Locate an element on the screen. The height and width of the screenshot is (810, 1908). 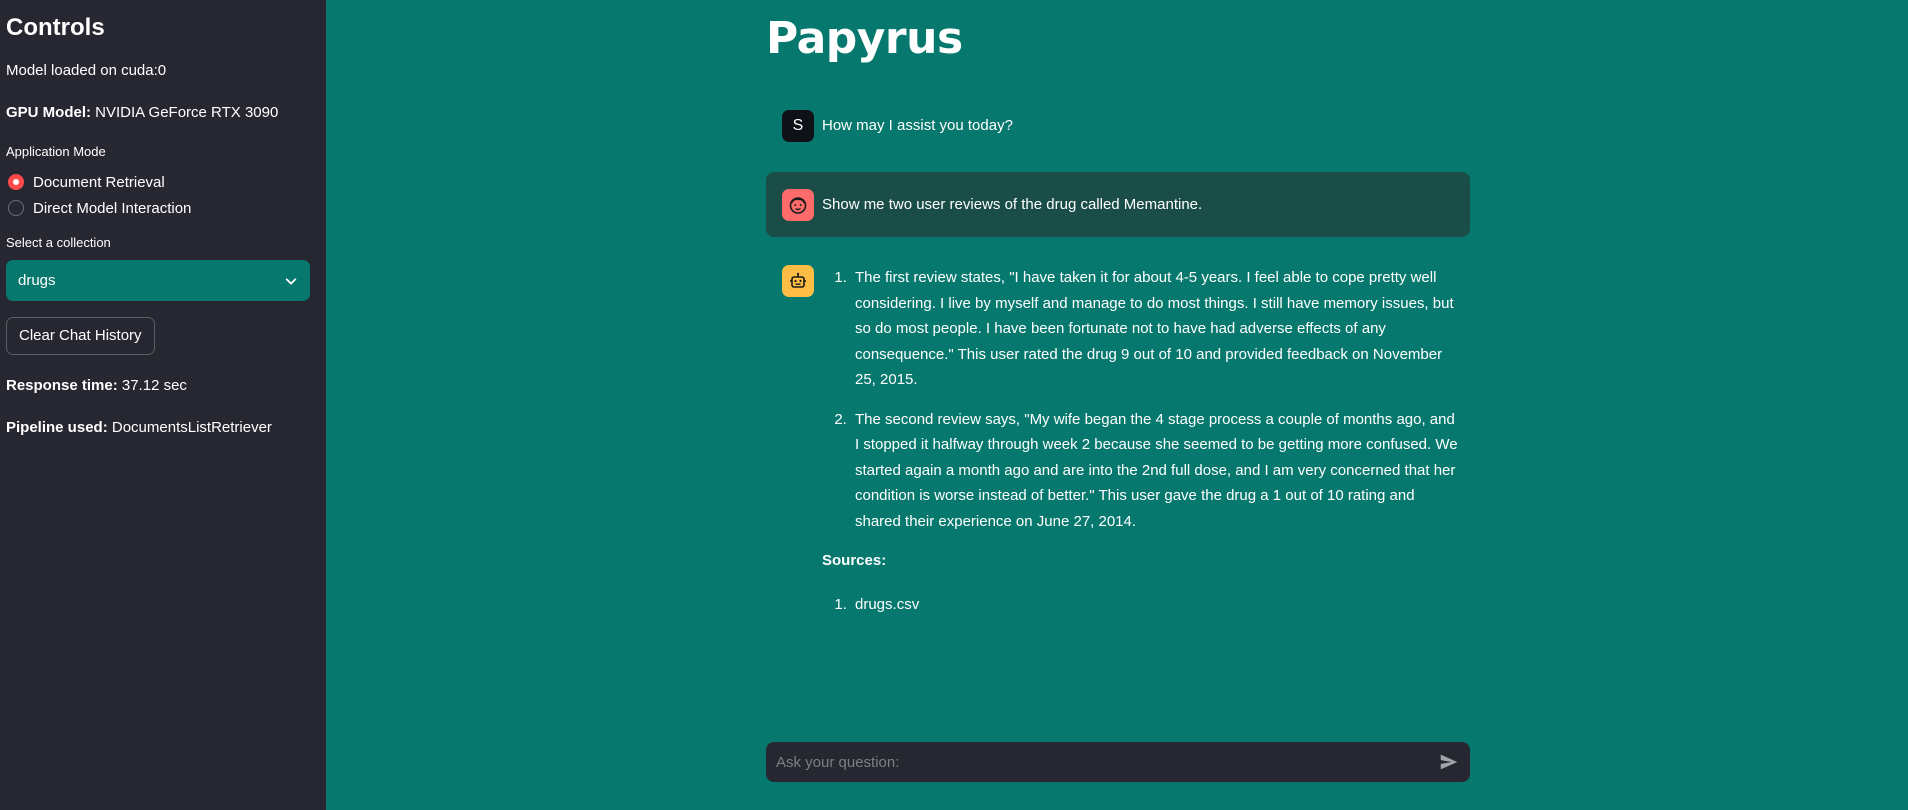
sidebar-title: Controls is located at coordinates (55, 27).